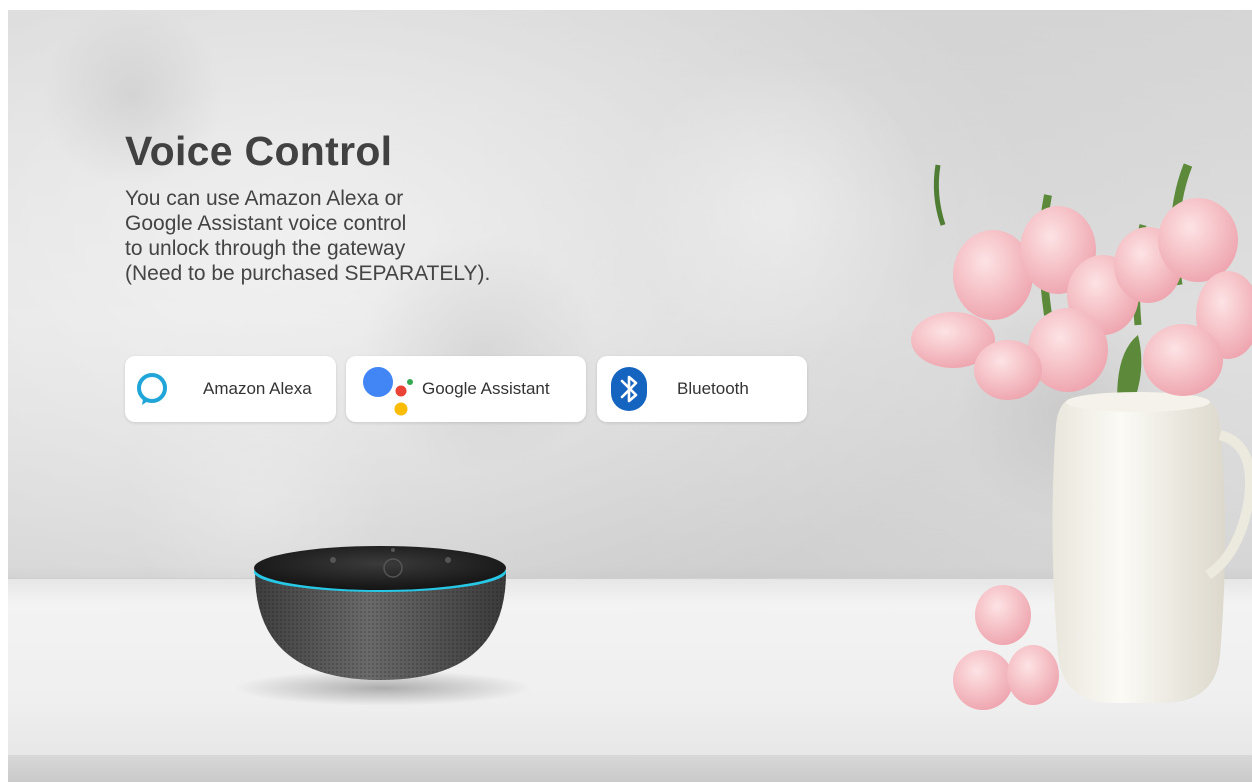 This screenshot has width=1252, height=782. I want to click on description-line: You can use Amazon Alexa or, so click(264, 198).